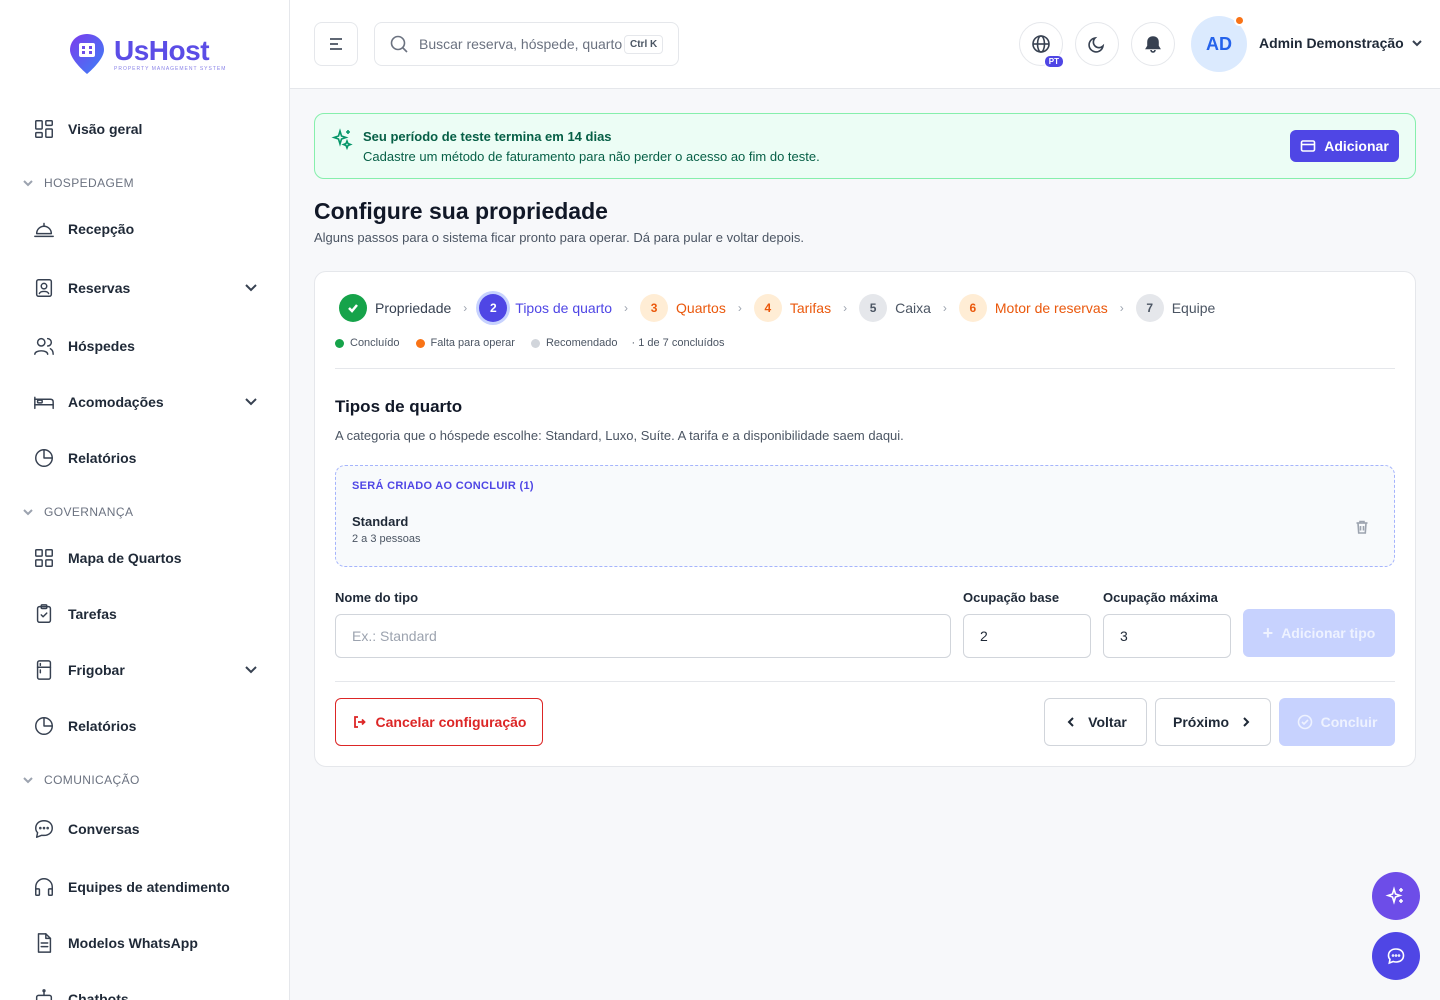 This screenshot has width=1440, height=1000. I want to click on step-caixa: 5 Caixa, so click(895, 308).